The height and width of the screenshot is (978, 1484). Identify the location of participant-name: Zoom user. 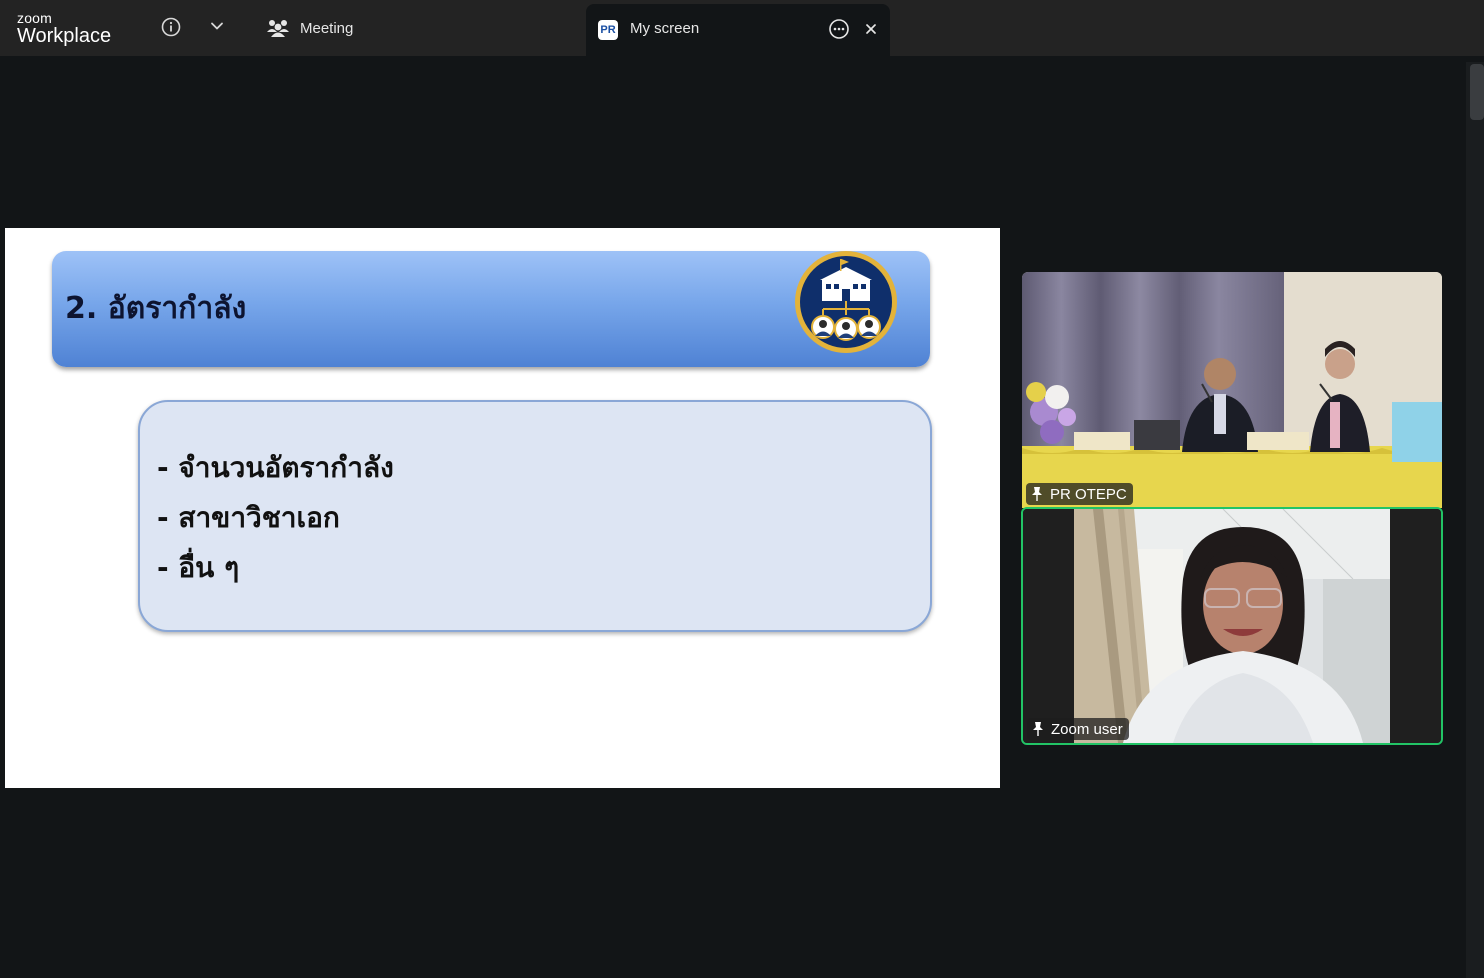
(1087, 729).